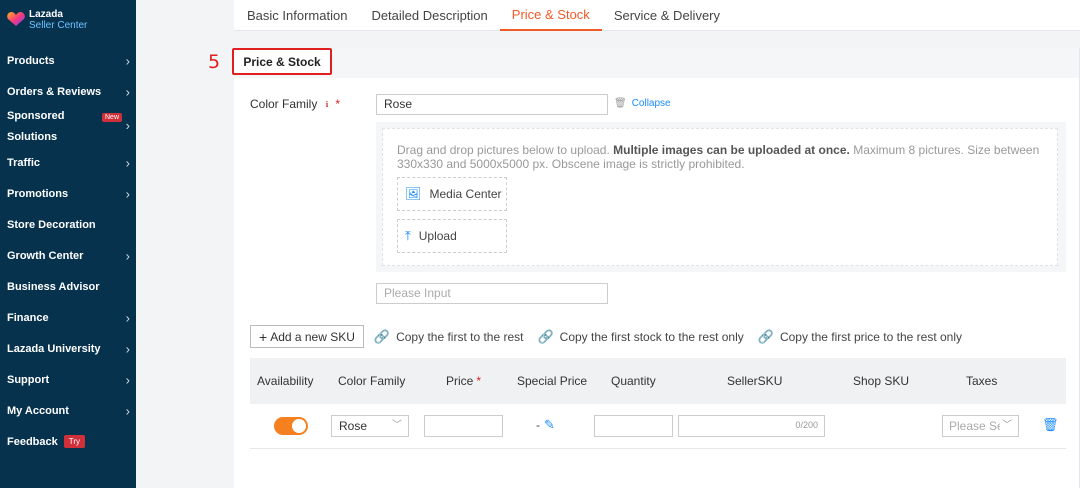 The width and height of the screenshot is (1080, 488). What do you see at coordinates (68, 348) in the screenshot?
I see `sidebar-item-lazada-university: Lazada University ›` at bounding box center [68, 348].